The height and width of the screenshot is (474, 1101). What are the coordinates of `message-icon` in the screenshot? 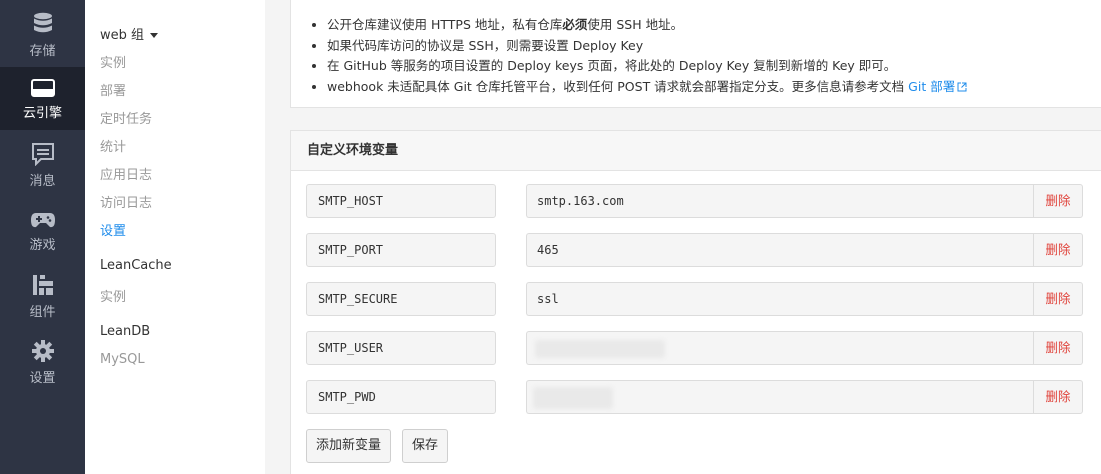 It's located at (42, 154).